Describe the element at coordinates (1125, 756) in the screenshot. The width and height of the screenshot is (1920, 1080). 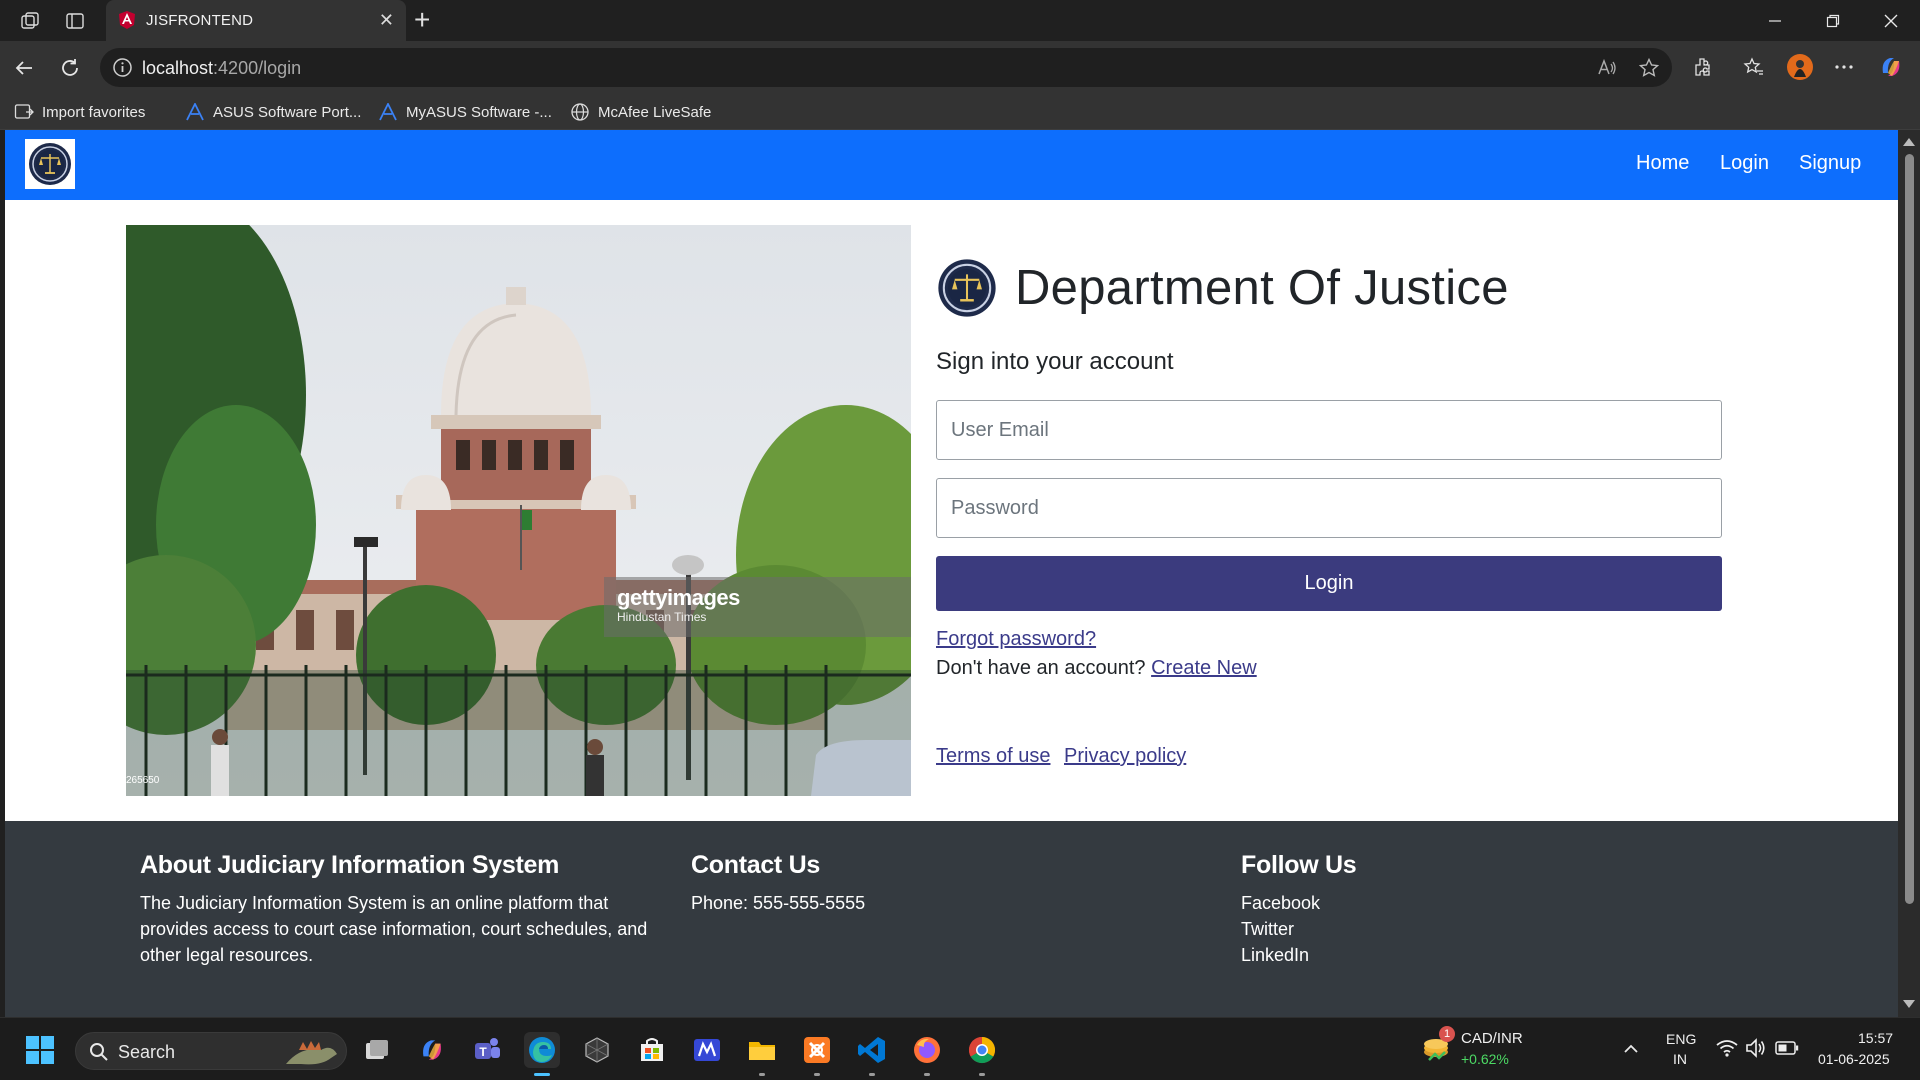
I see `privacy-link: Privacy policy` at that location.